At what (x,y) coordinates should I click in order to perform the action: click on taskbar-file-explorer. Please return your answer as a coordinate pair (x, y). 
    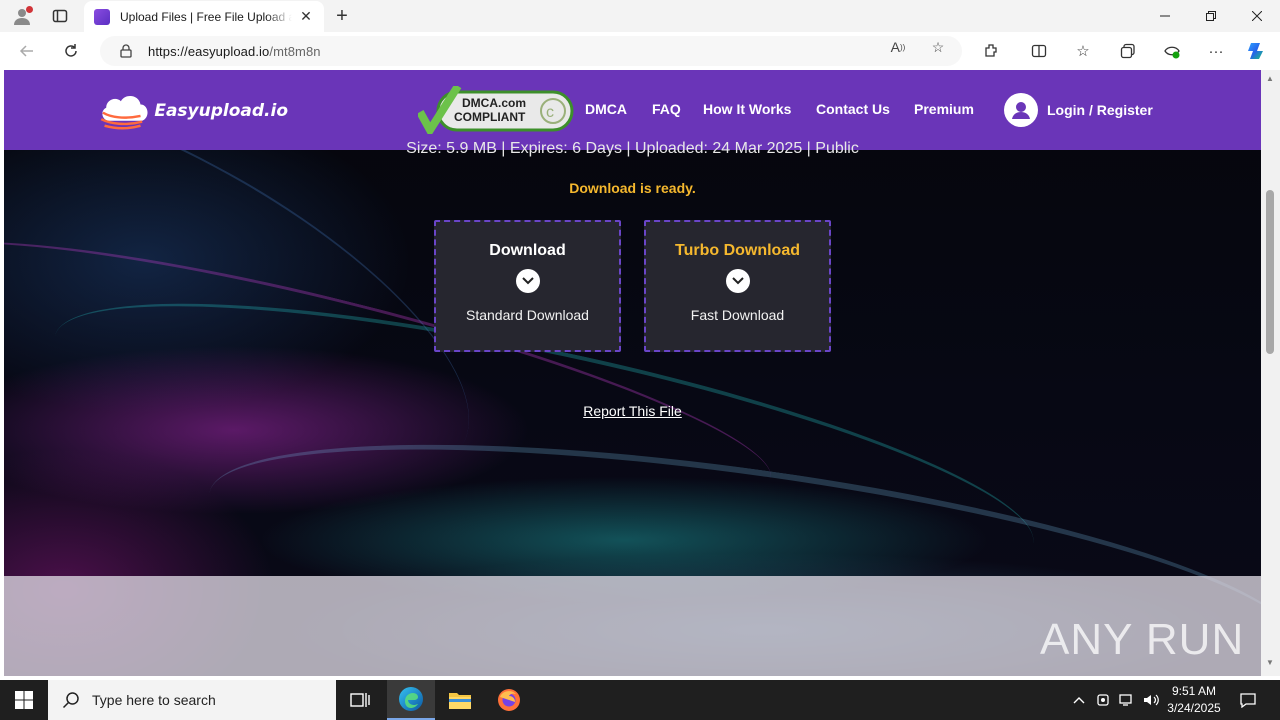
    Looking at the image, I should click on (460, 700).